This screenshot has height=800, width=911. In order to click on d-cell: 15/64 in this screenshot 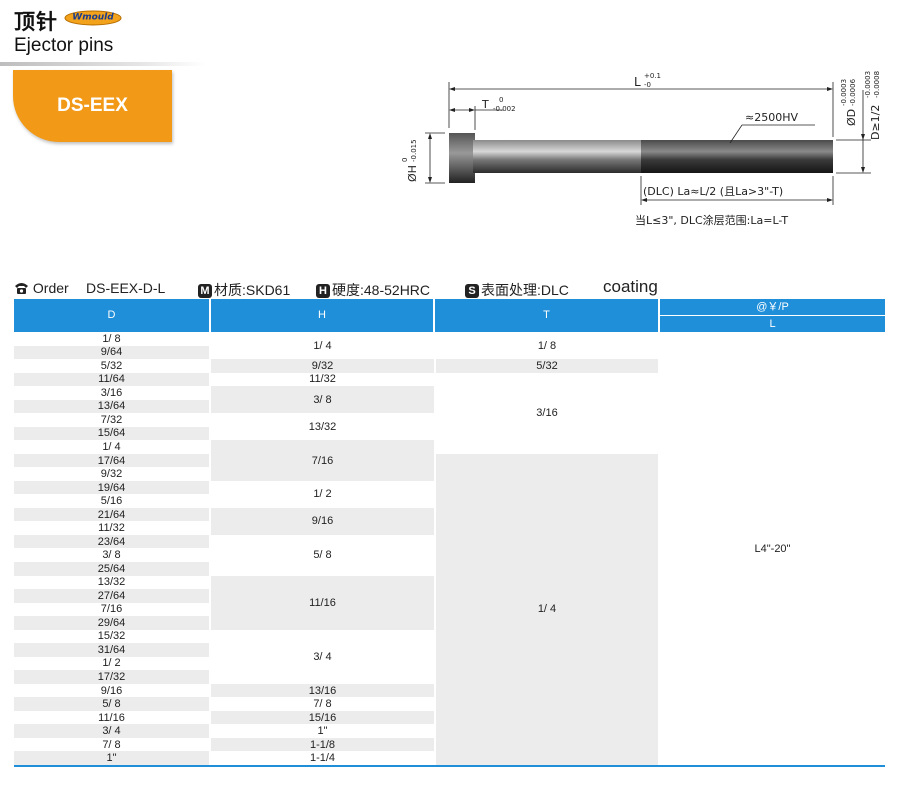, I will do `click(111, 433)`.